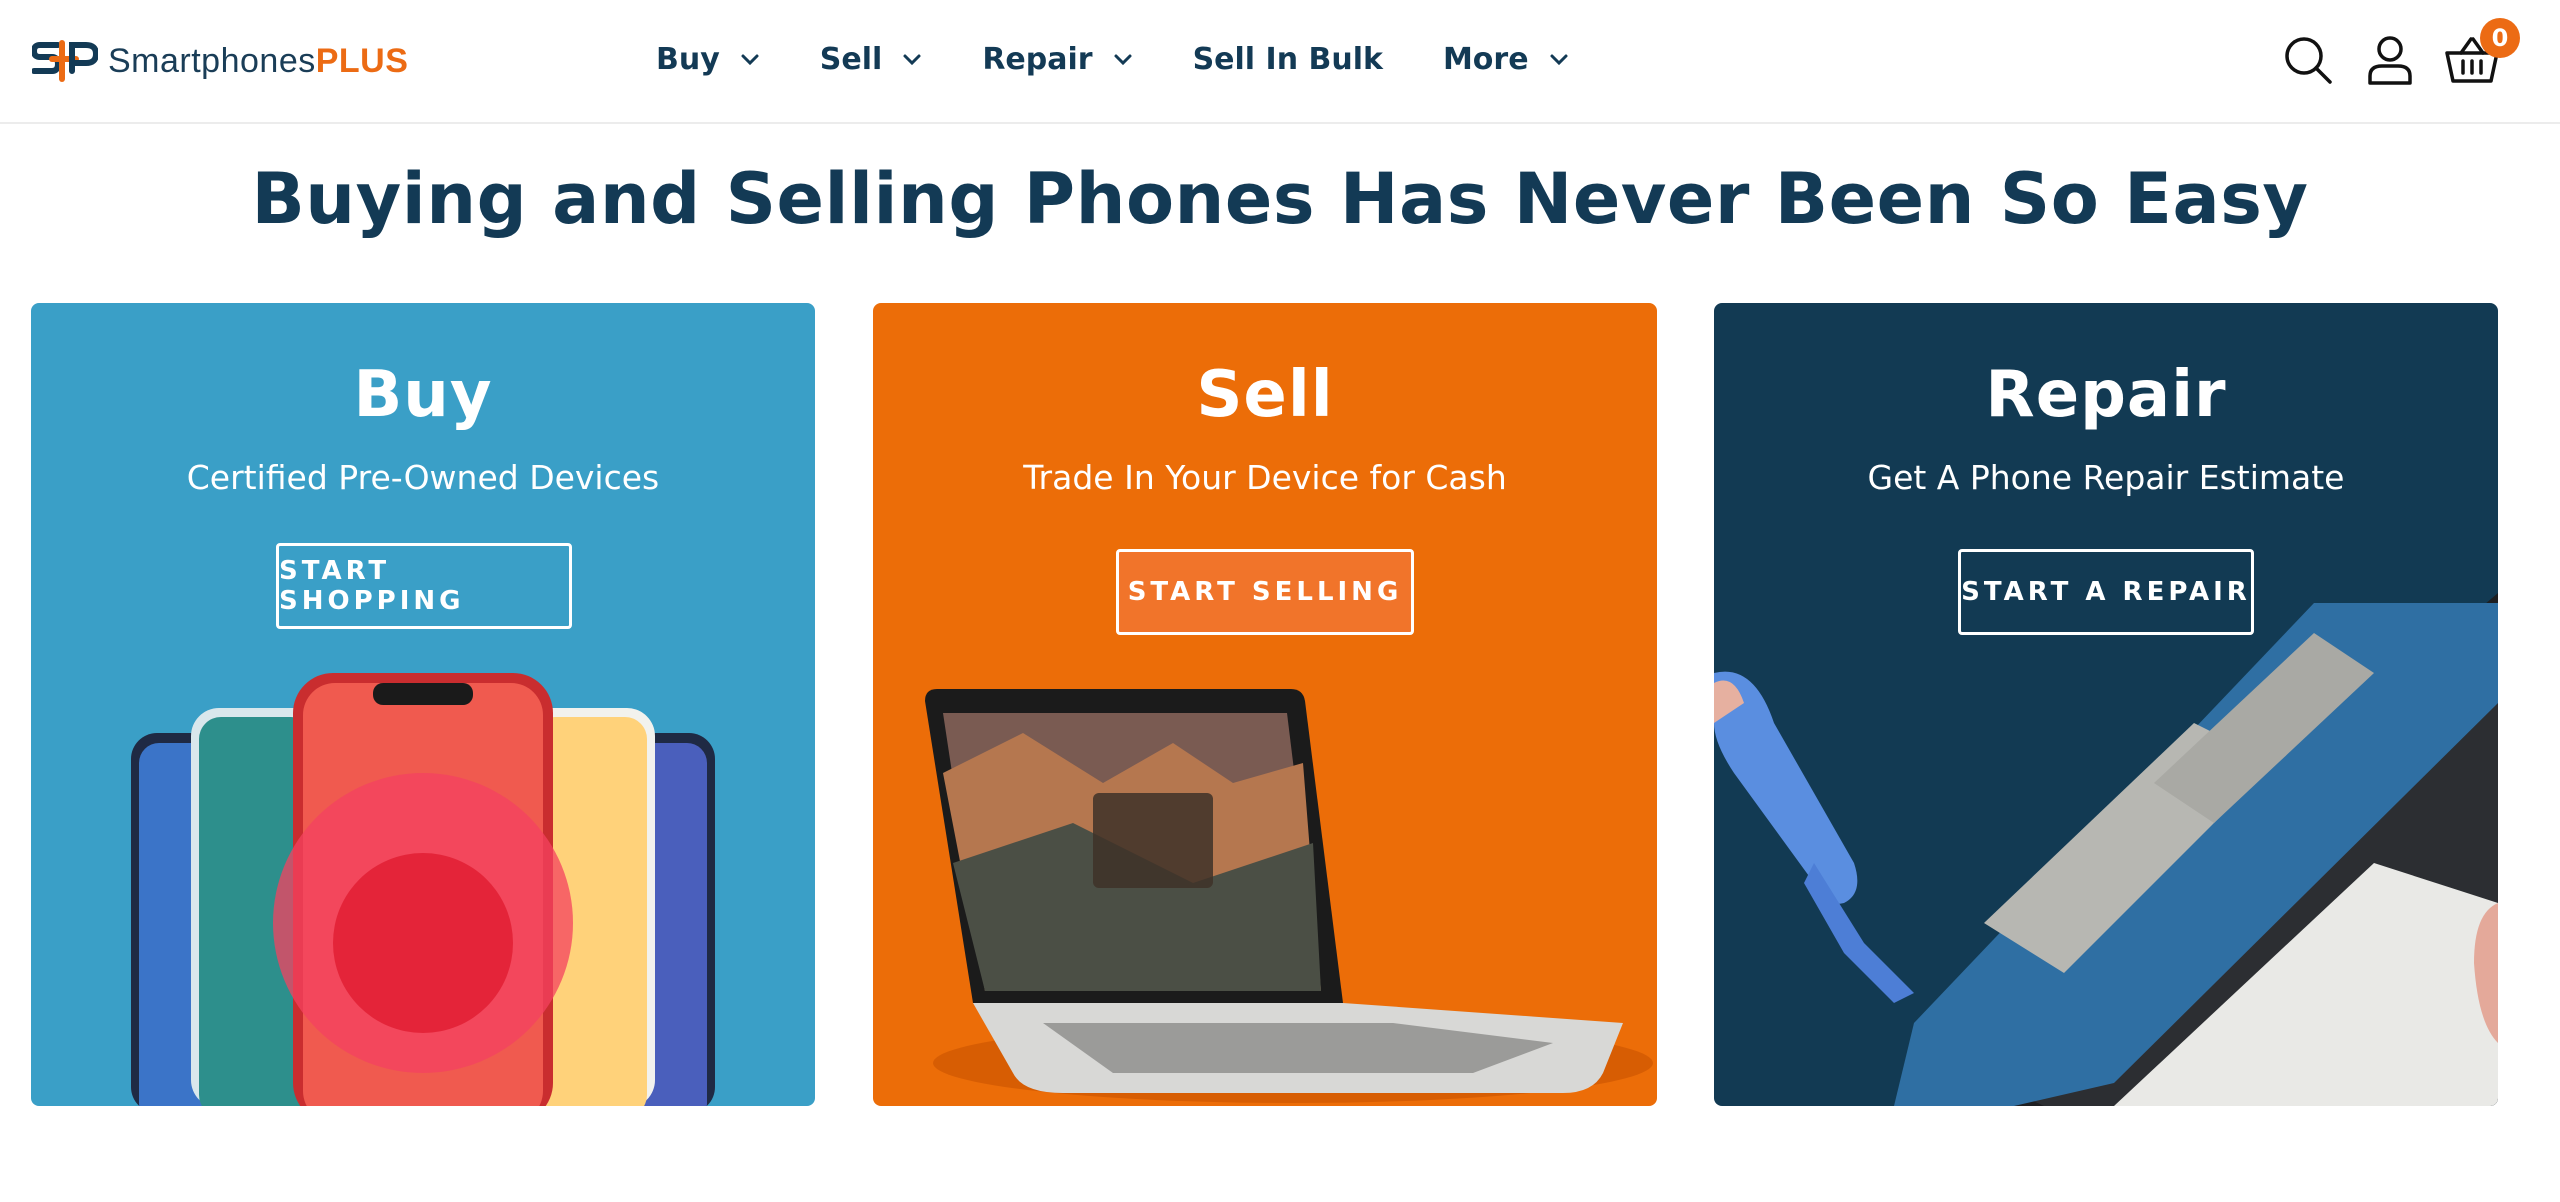 This screenshot has height=1202, width=2560. I want to click on nav-item-label: Buy, so click(688, 59).